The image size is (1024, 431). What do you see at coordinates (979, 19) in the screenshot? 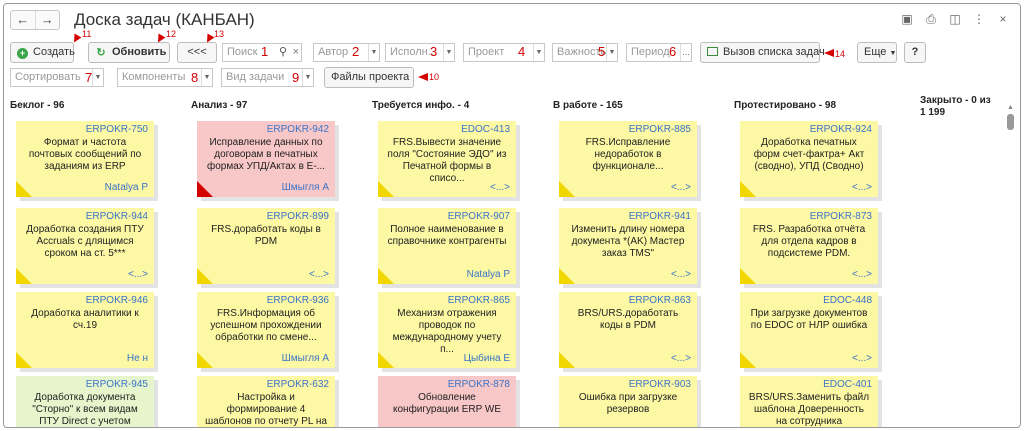
I see `more-vertical-icon: ⋮` at bounding box center [979, 19].